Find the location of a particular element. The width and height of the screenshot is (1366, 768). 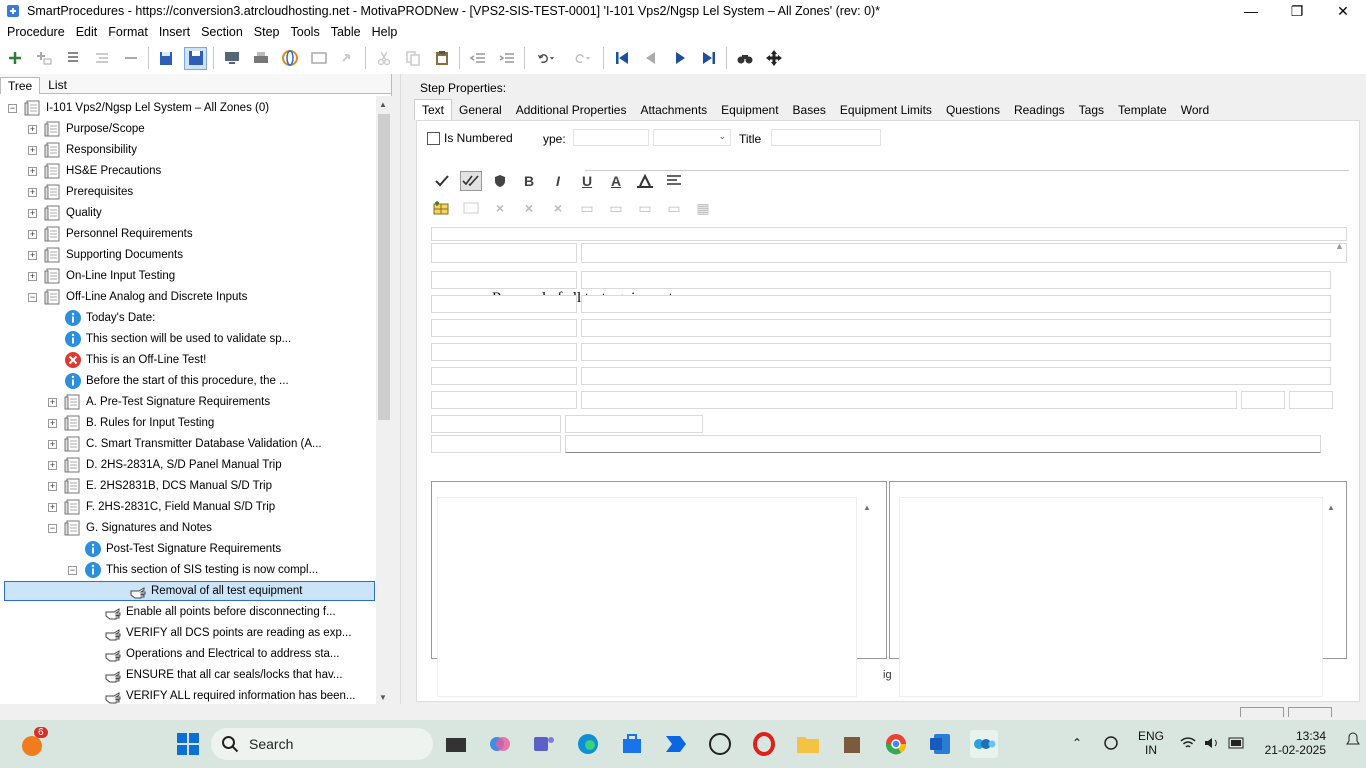

spellcheck-all-button is located at coordinates (471, 181).